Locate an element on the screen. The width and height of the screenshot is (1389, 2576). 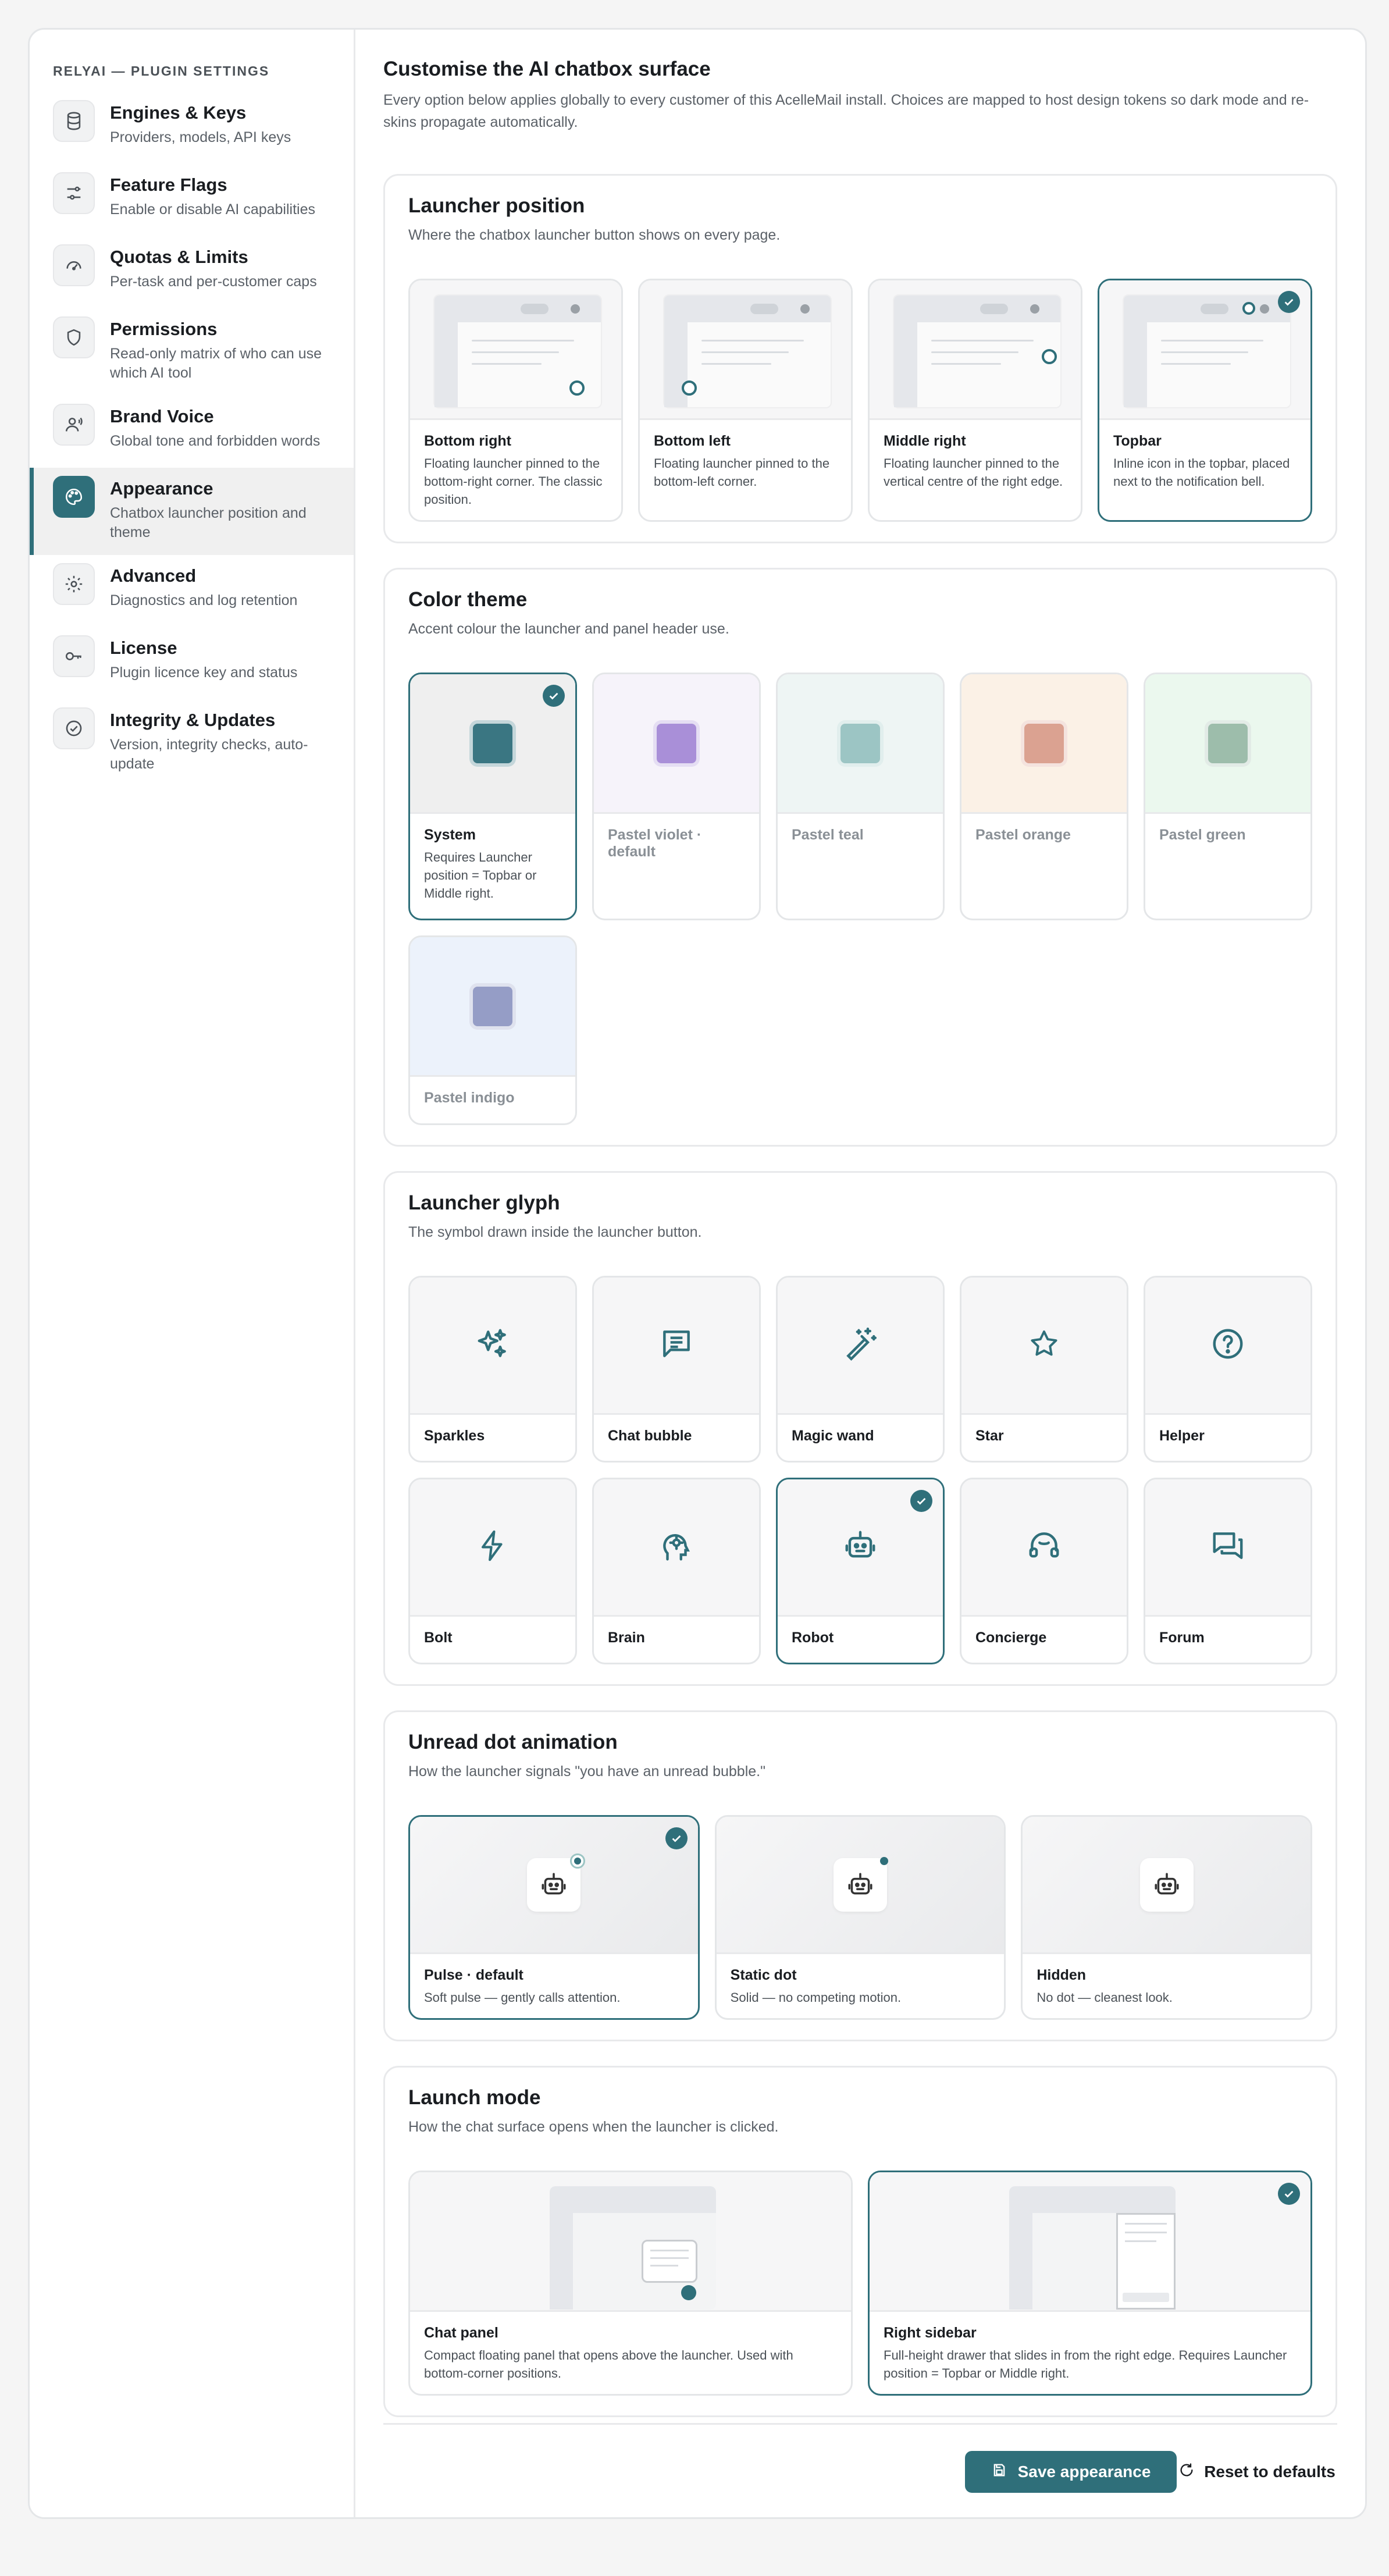
glyph-option-concierge: Concierge is located at coordinates (1044, 1571).